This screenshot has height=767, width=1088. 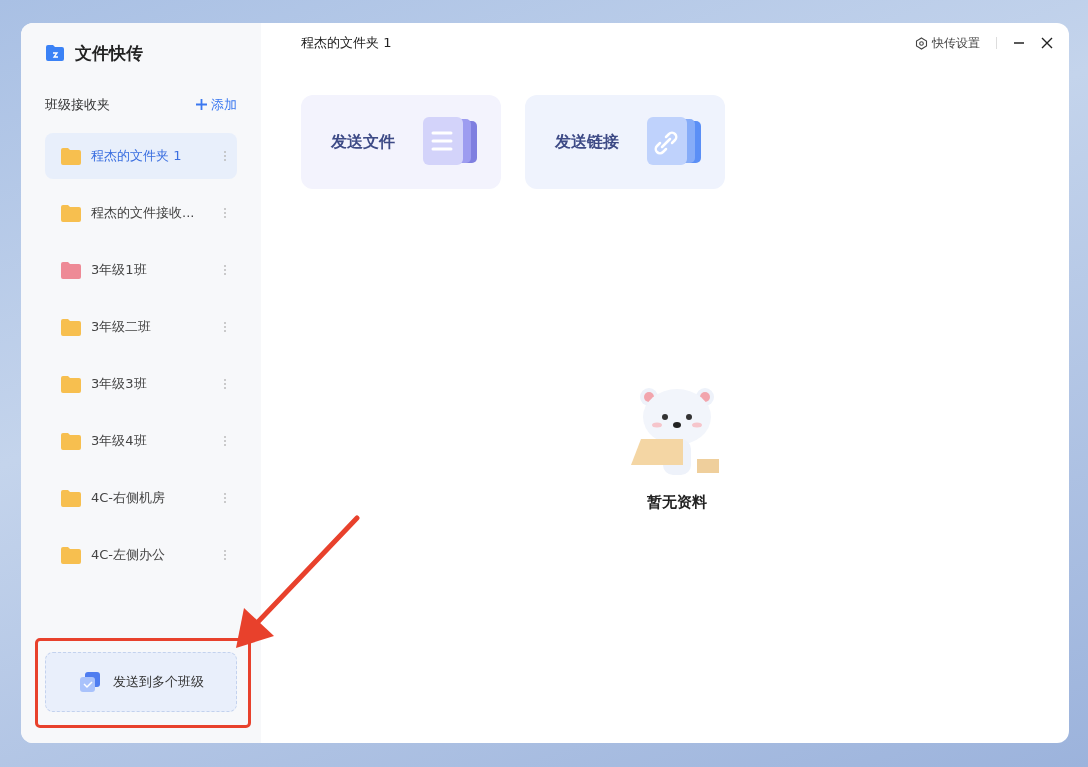 I want to click on stacked-check-icon, so click(x=89, y=682).